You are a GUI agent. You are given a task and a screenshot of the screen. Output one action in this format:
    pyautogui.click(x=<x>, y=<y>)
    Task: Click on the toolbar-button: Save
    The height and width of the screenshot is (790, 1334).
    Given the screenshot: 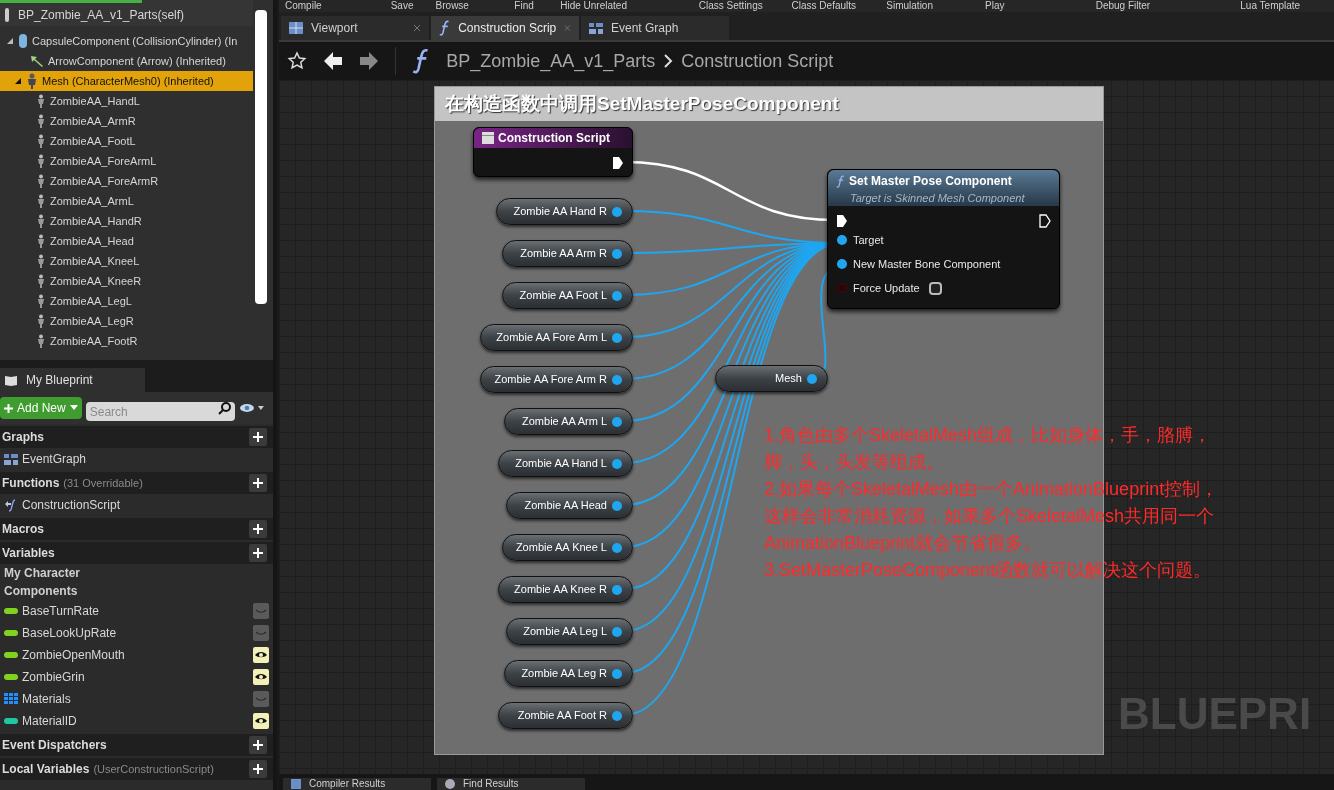 What is the action you would take?
    pyautogui.click(x=407, y=6)
    